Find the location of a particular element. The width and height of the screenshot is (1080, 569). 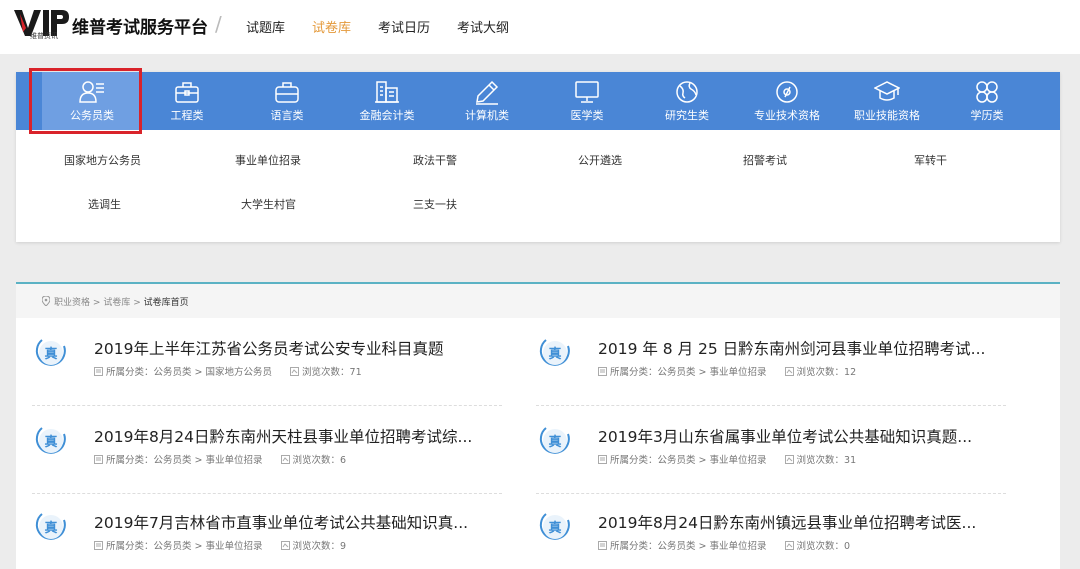

subcategory-public-institution: 事业单位招录 is located at coordinates (268, 160).